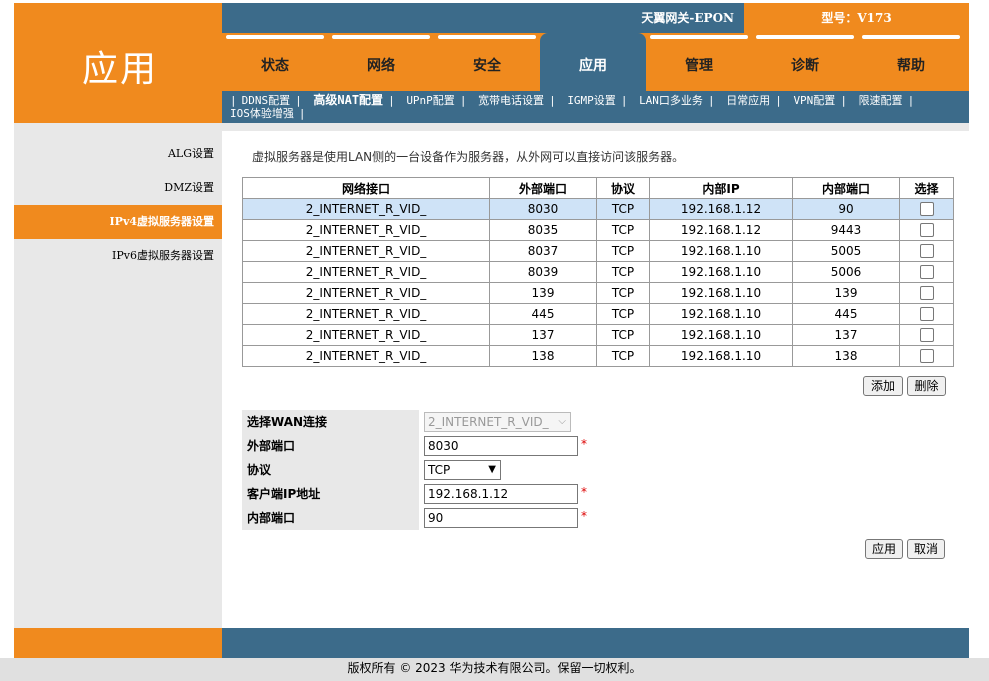 The width and height of the screenshot is (989, 681). What do you see at coordinates (439, 470) in the screenshot?
I see `protocol-select-value: TCP` at bounding box center [439, 470].